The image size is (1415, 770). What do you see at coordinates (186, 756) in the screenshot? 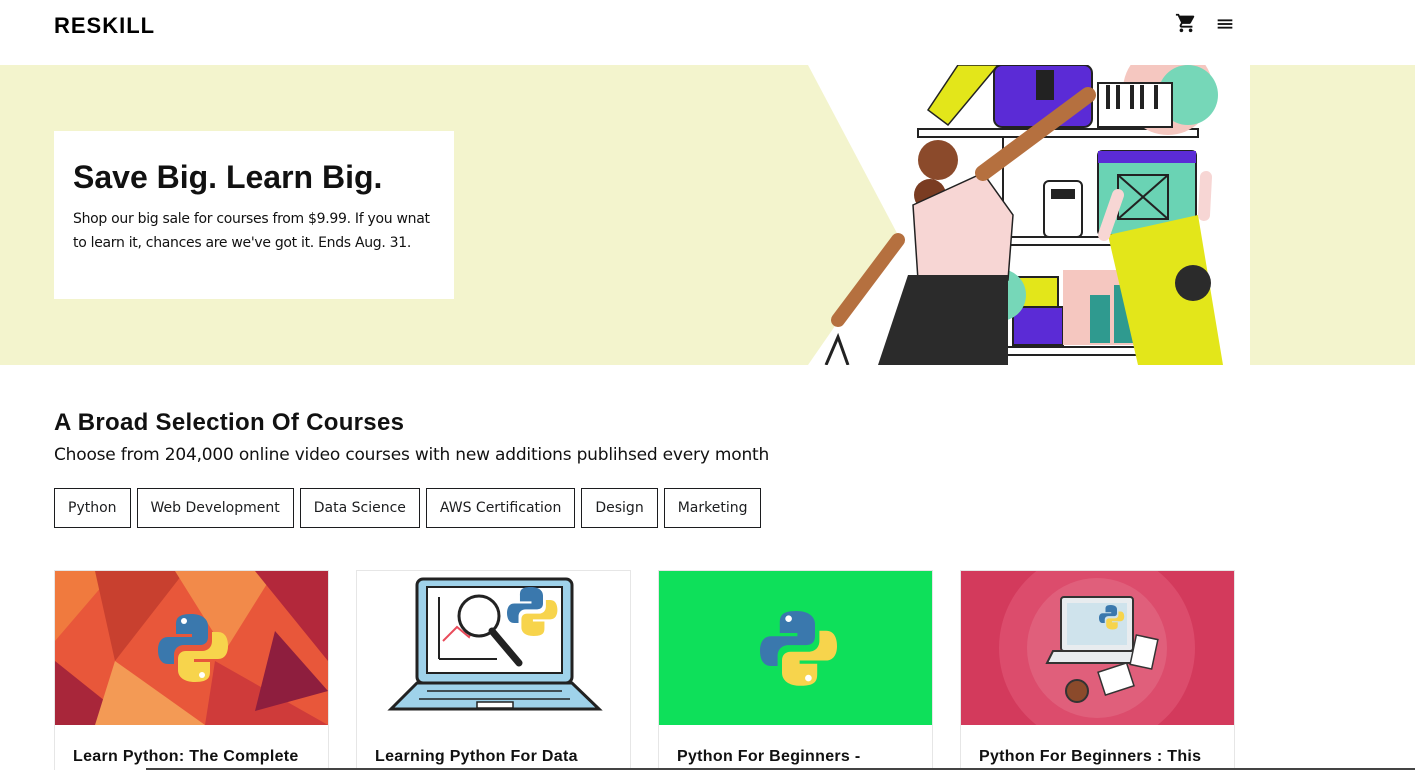
I see `course-title: Learn Python: The Complete` at bounding box center [186, 756].